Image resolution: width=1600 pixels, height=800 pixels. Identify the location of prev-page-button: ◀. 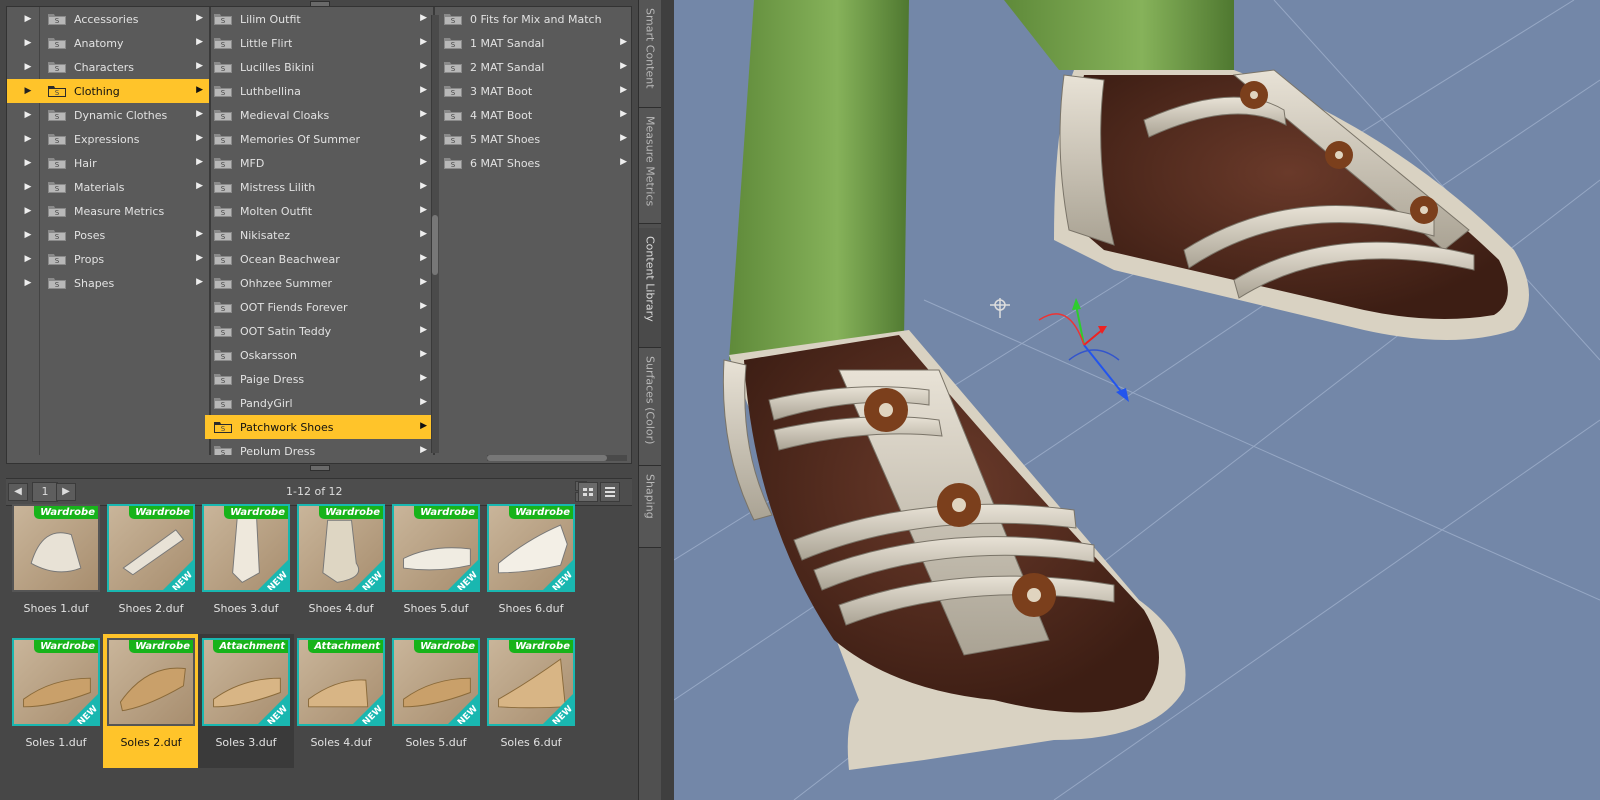
(18, 492).